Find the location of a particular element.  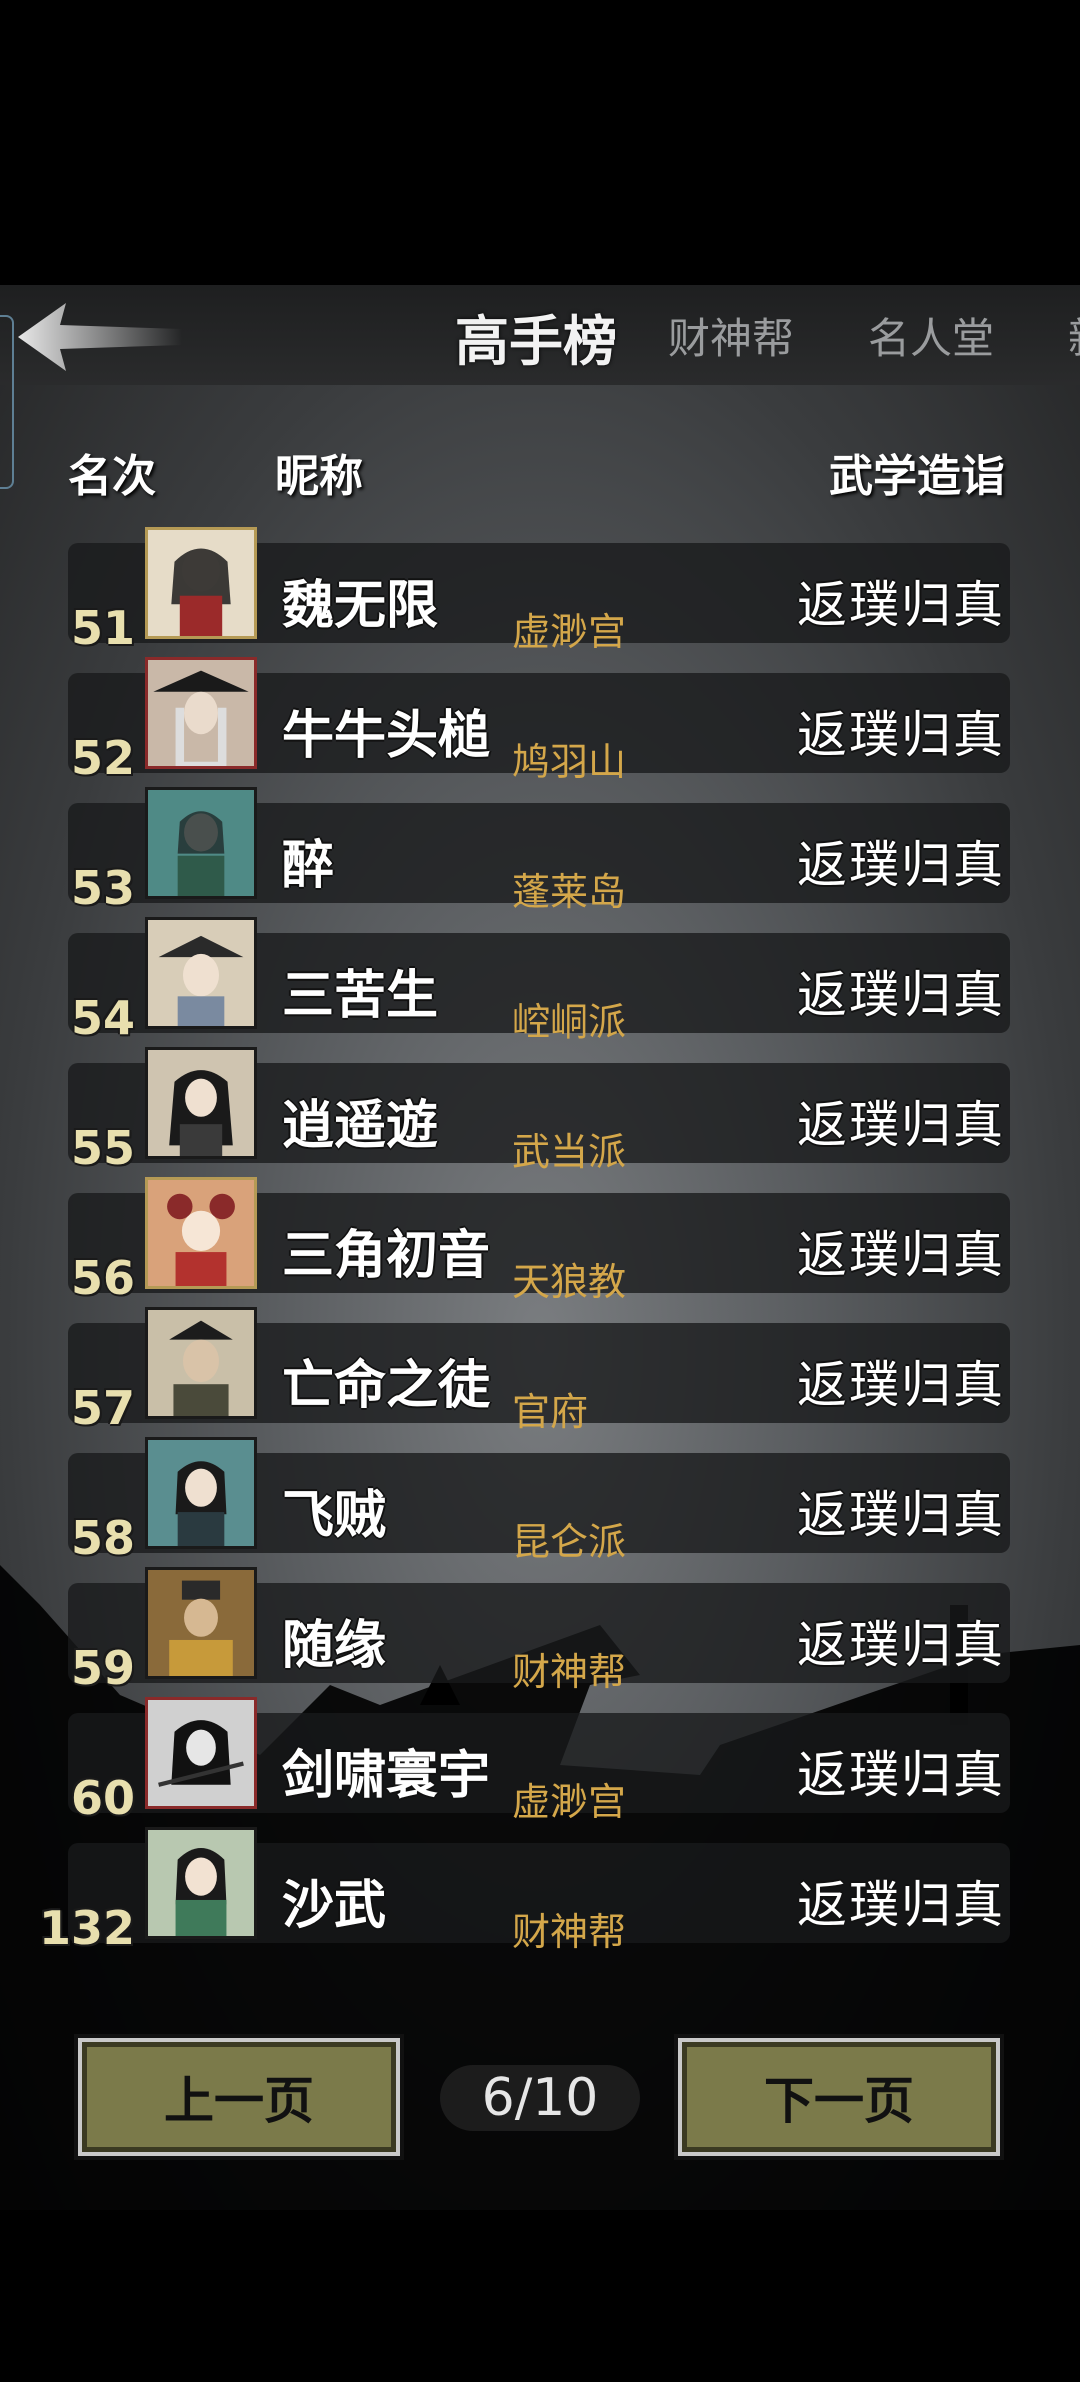

player-nickname: 随缘 is located at coordinates (334, 1646).